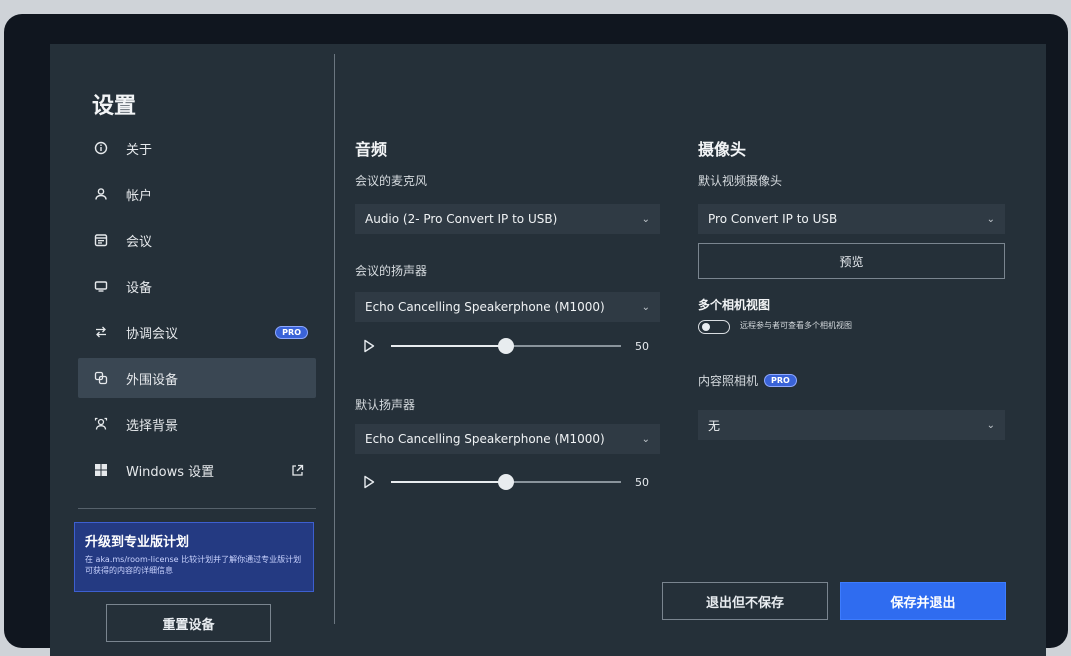 The image size is (1071, 656). Describe the element at coordinates (297, 470) in the screenshot. I see `external-link-icon` at that location.